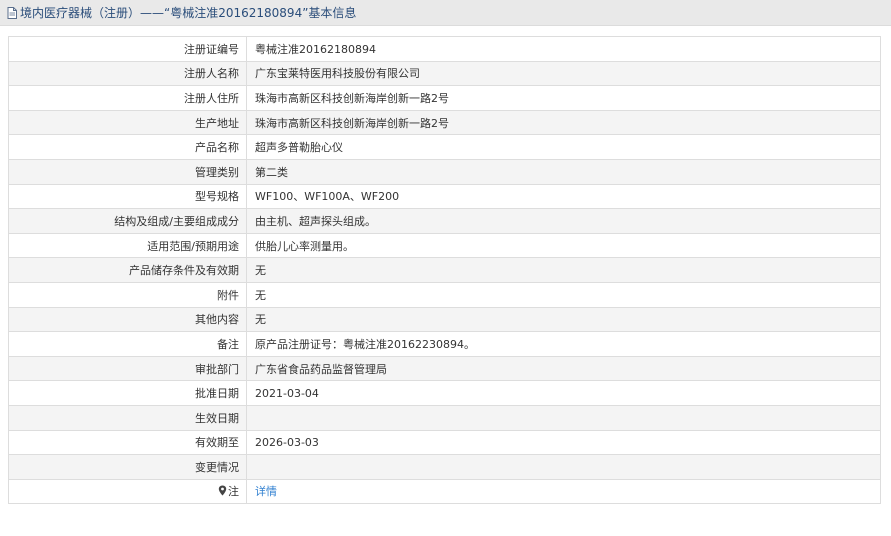 The height and width of the screenshot is (536, 891). Describe the element at coordinates (563, 171) in the screenshot. I see `field-value: 第二类` at that location.